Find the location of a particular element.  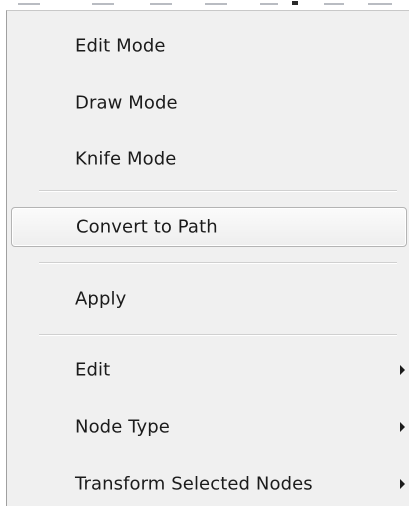

menu-item-edit-mode: Edit Mode is located at coordinates (209, 46).